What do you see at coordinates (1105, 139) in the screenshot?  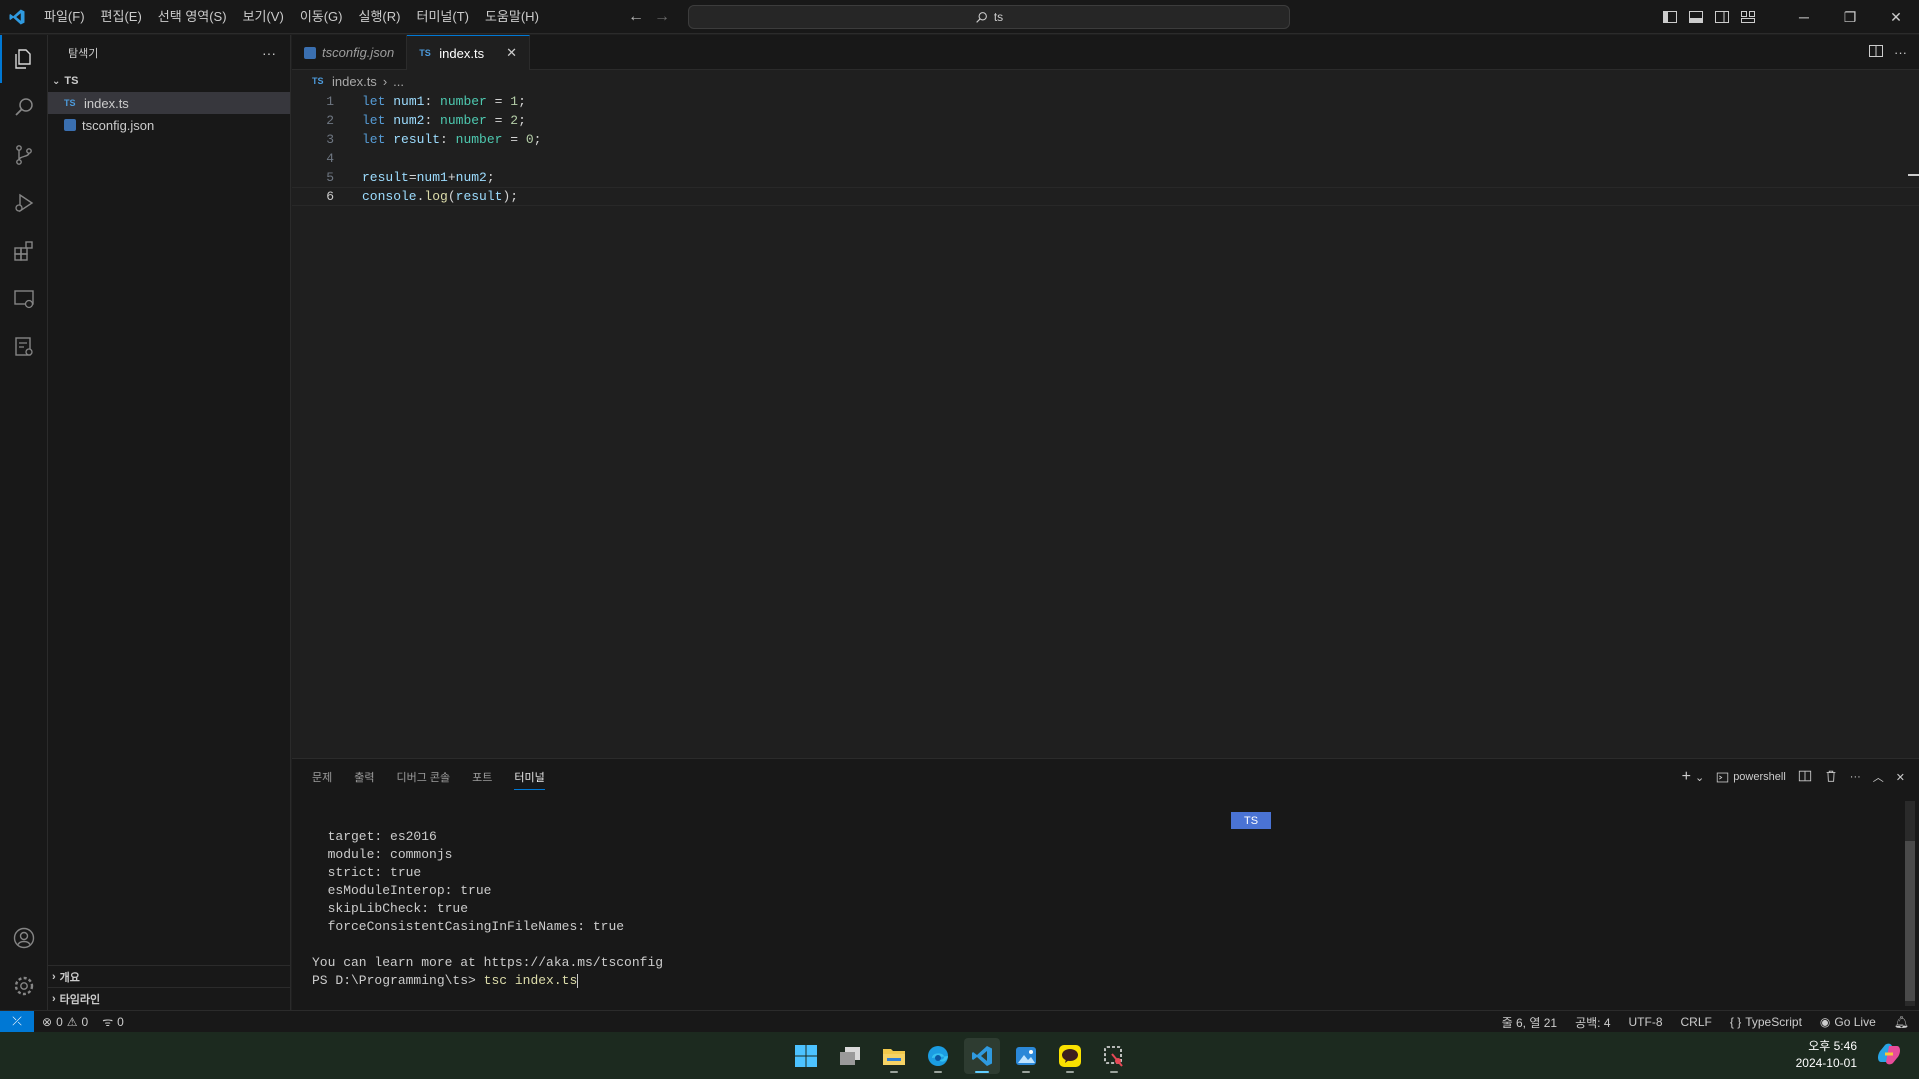 I see `code-line: 3 let result: number = 0;` at bounding box center [1105, 139].